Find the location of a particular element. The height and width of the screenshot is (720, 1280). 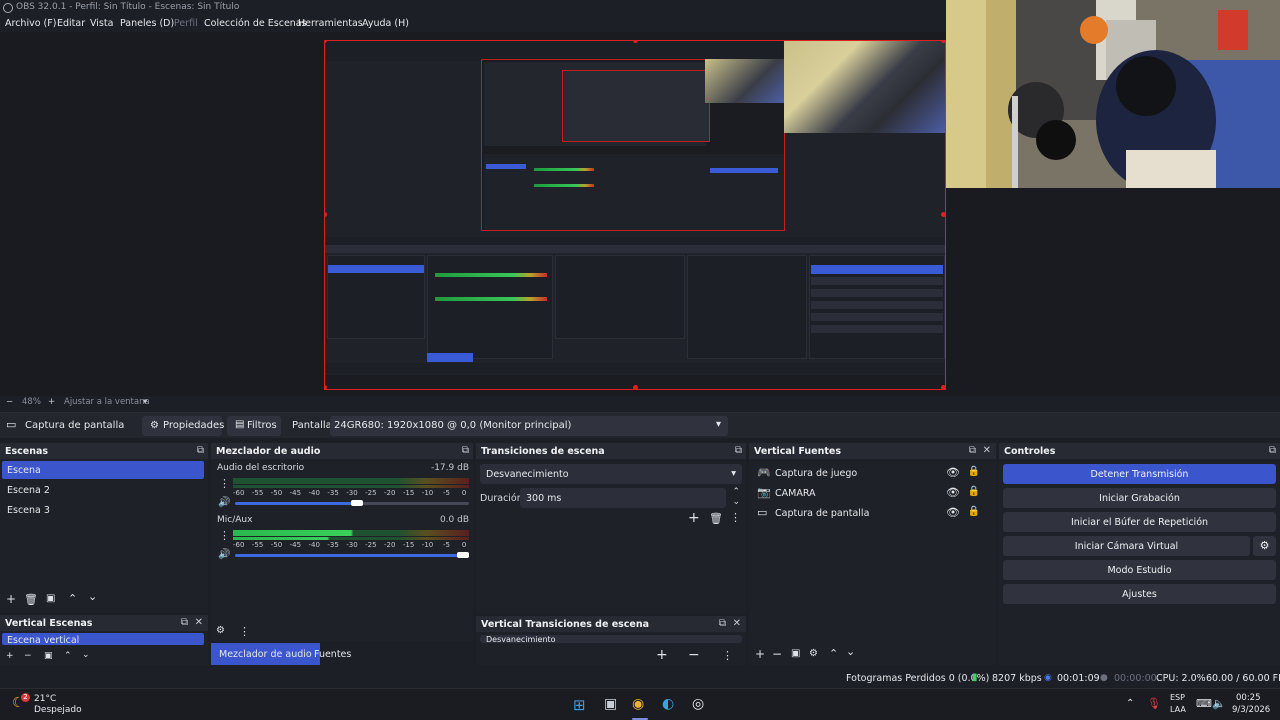

filters-button: ▤ Filtros is located at coordinates (254, 426).